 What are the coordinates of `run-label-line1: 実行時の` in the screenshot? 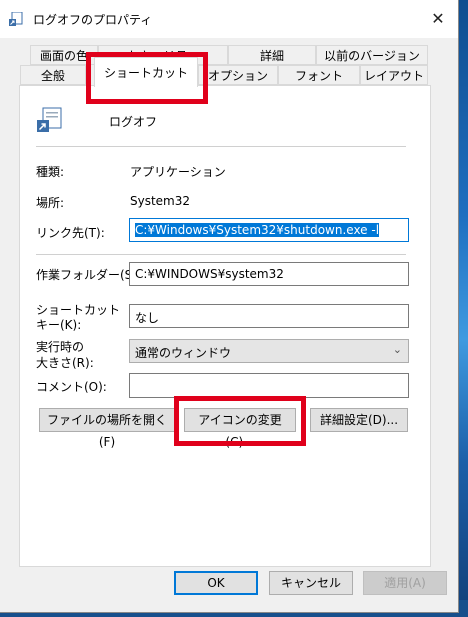 It's located at (60, 347).